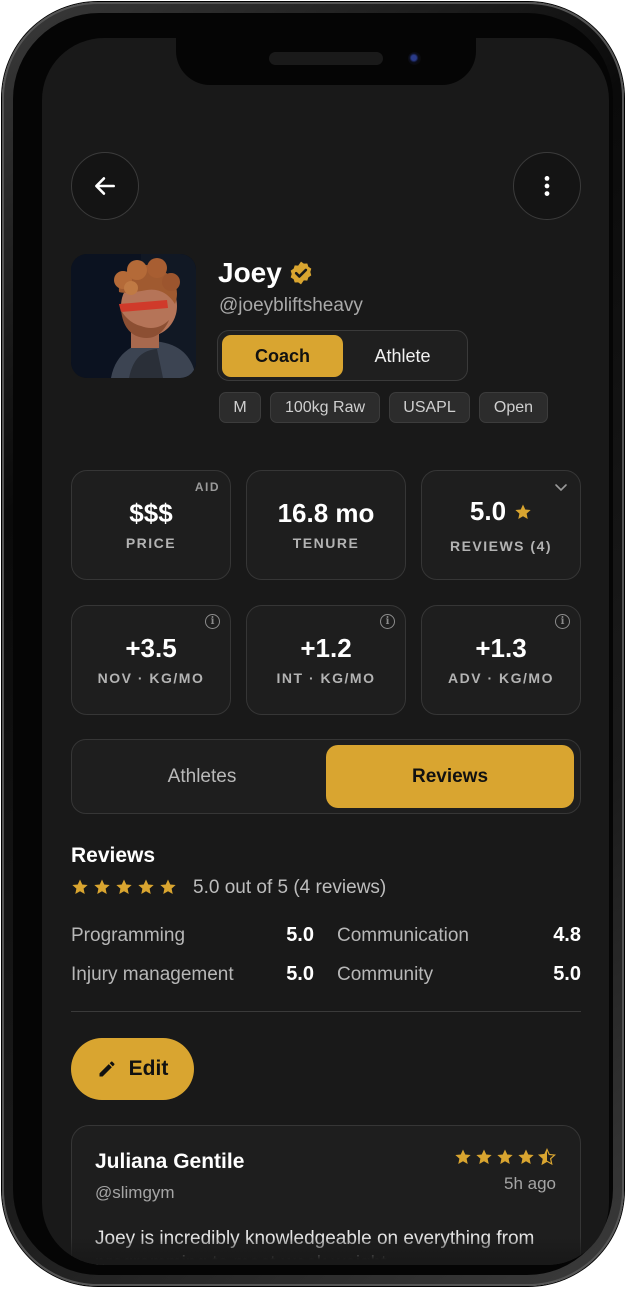 This screenshot has height=1292, width=626. Describe the element at coordinates (148, 1068) in the screenshot. I see `edit-label: Edit` at that location.